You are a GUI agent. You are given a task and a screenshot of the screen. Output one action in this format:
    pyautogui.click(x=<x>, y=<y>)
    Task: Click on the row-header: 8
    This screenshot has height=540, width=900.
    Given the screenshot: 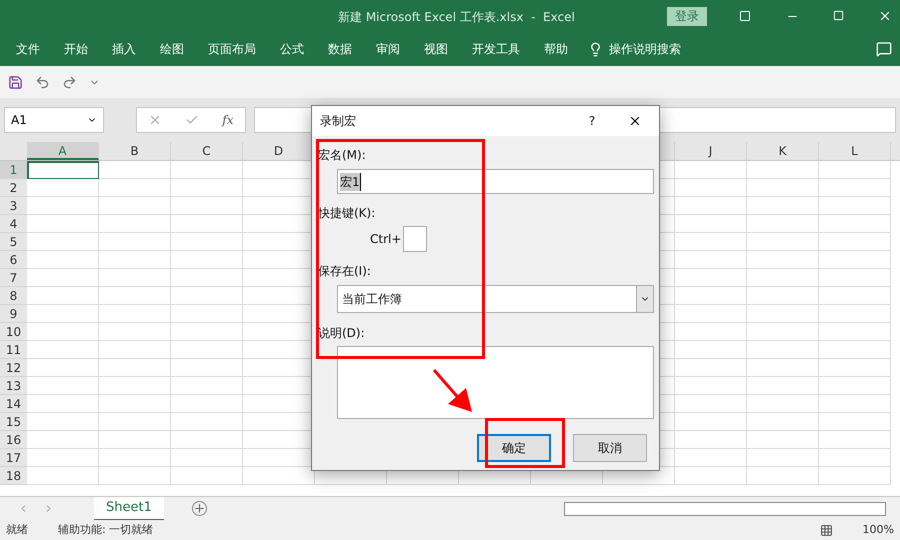 What is the action you would take?
    pyautogui.click(x=13, y=296)
    